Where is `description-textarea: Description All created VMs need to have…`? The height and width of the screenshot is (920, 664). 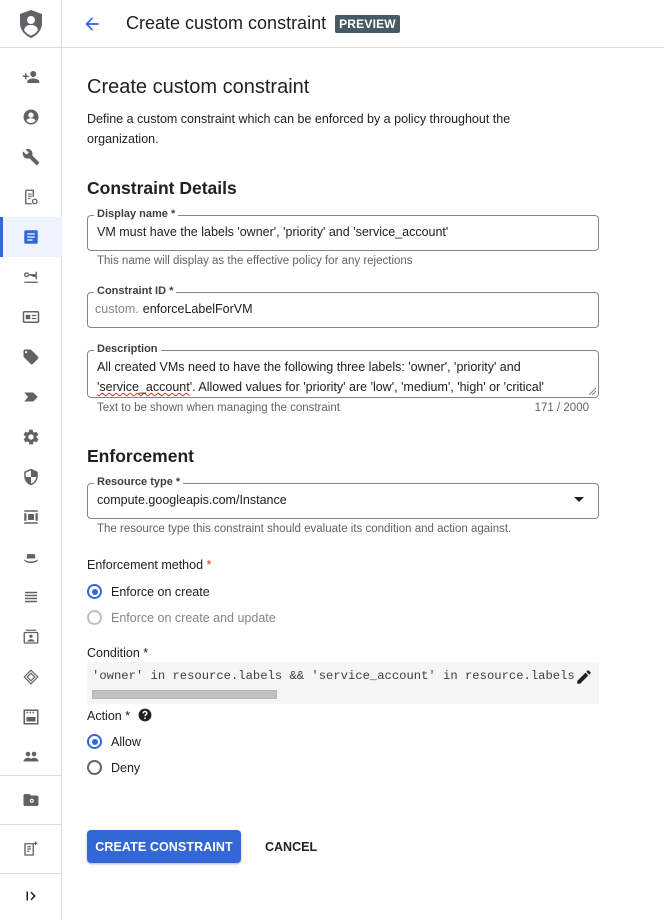 description-textarea: Description All created VMs need to have… is located at coordinates (343, 370).